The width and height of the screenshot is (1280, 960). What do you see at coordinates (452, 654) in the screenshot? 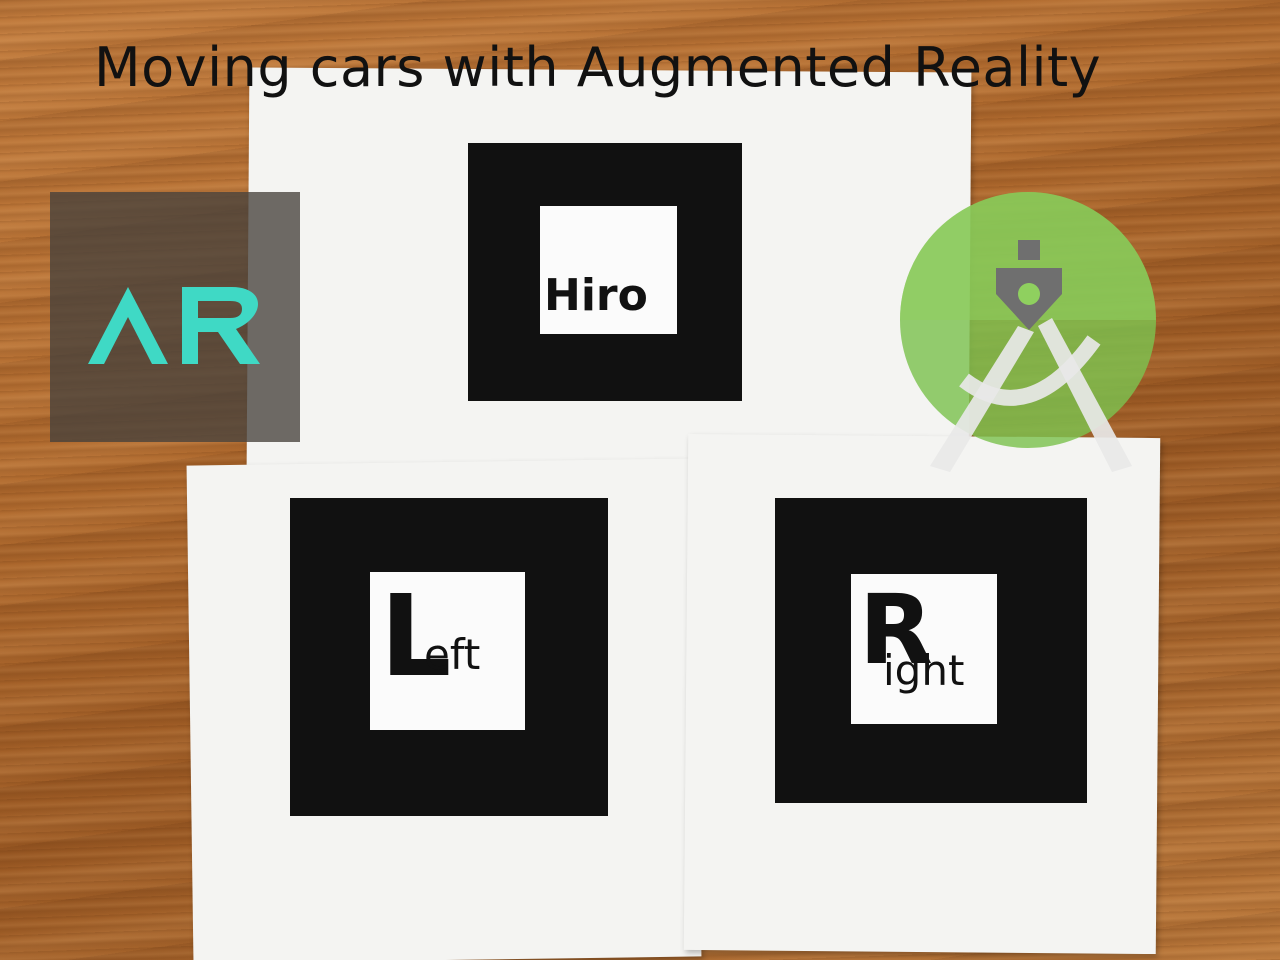
I see `left-label: eft` at bounding box center [452, 654].